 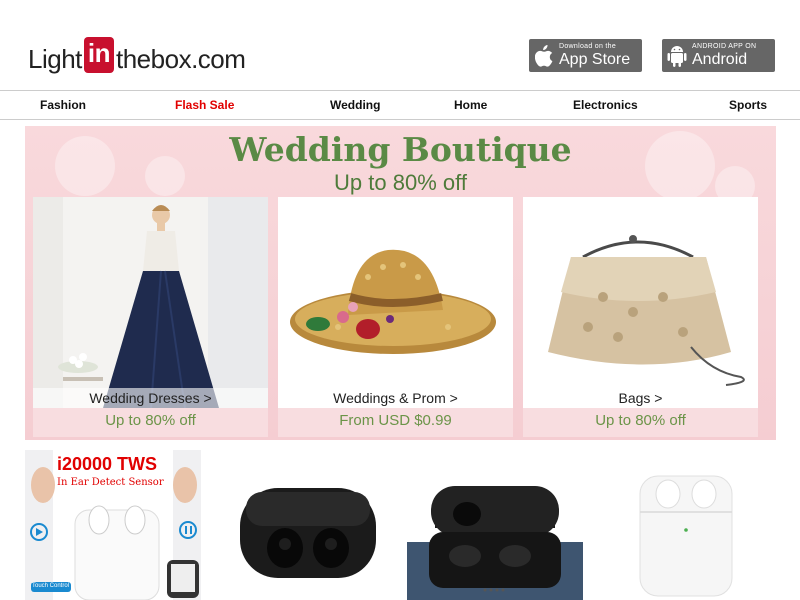 I want to click on apple-icon, so click(x=544, y=55).